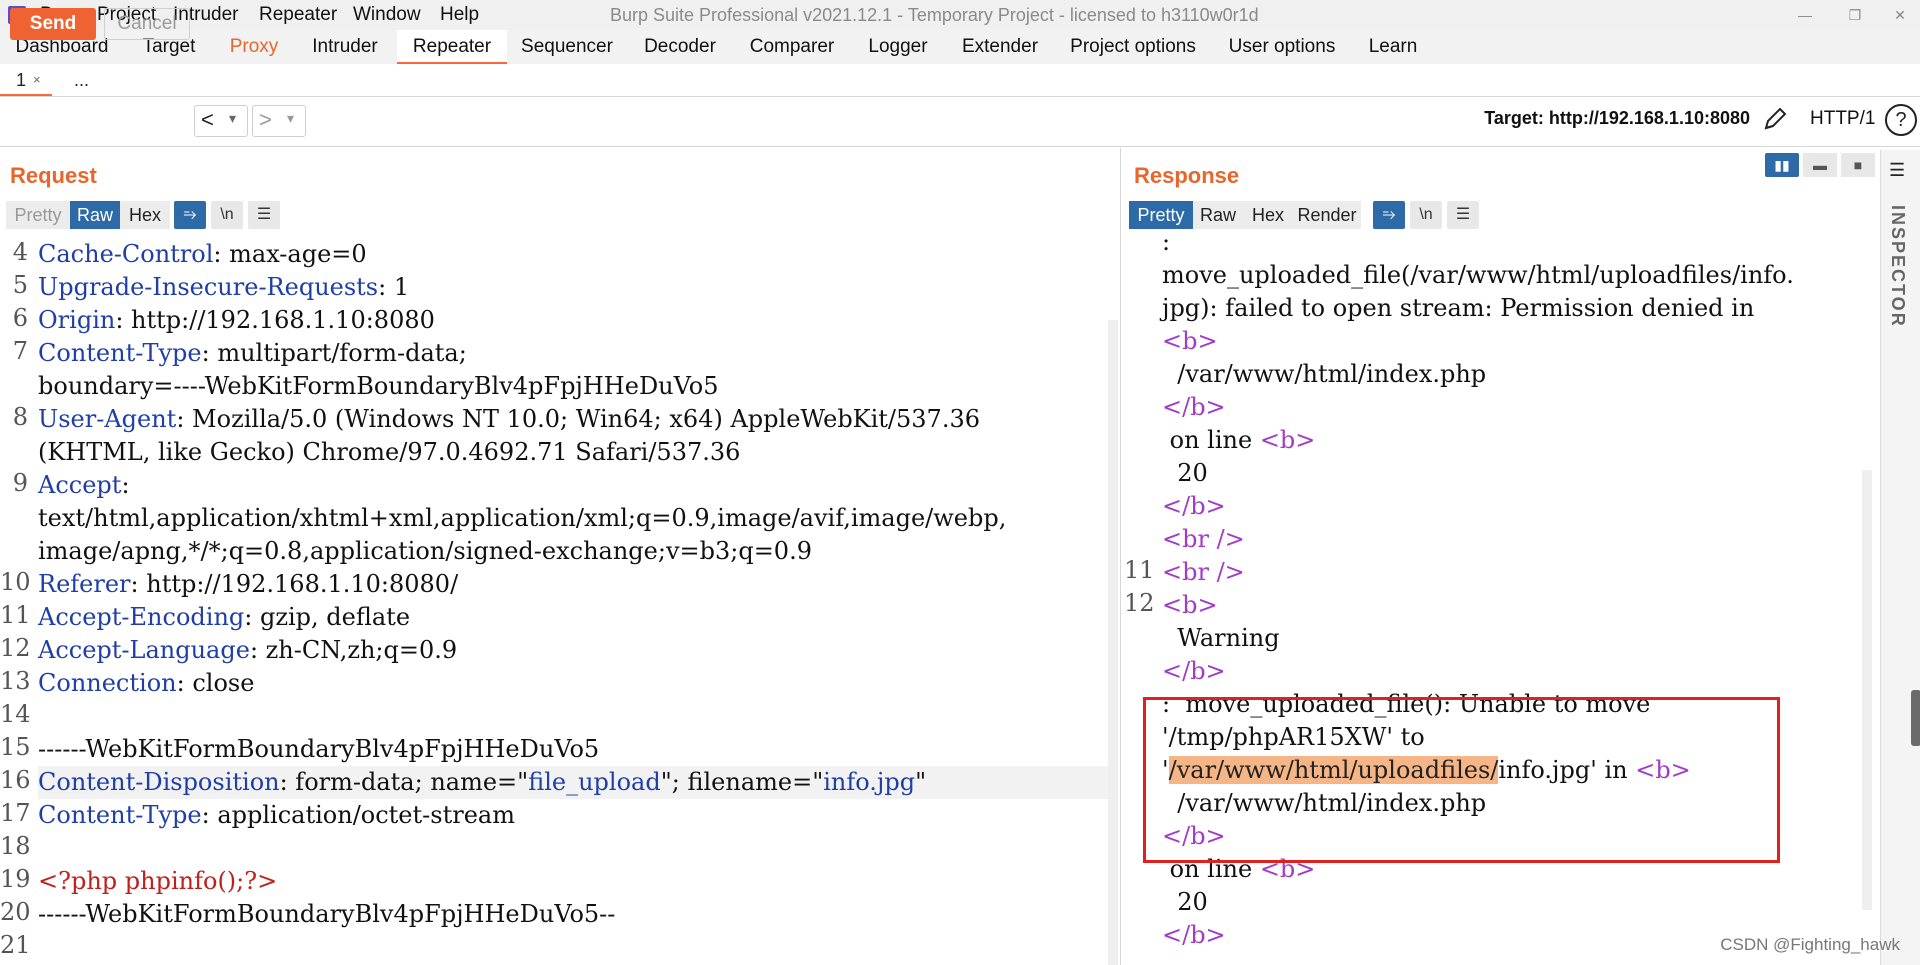 The image size is (1920, 965). I want to click on menu-help: Help, so click(459, 15).